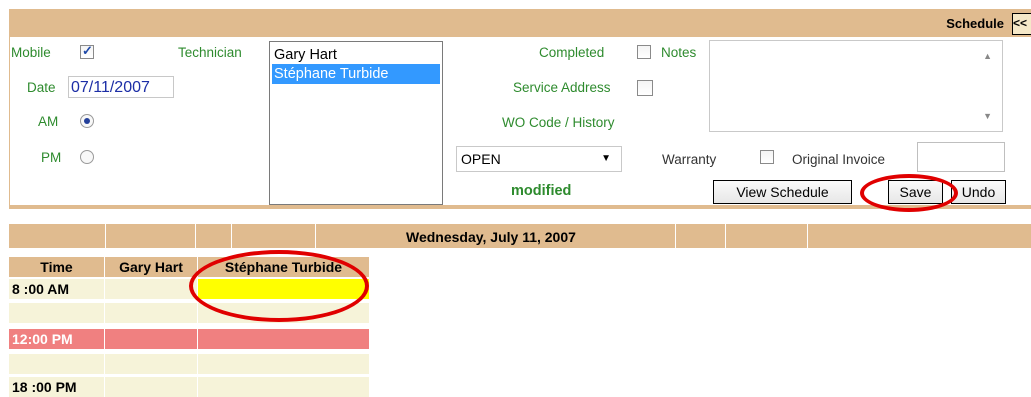  I want to click on schedule-header-bar, so click(520, 23).